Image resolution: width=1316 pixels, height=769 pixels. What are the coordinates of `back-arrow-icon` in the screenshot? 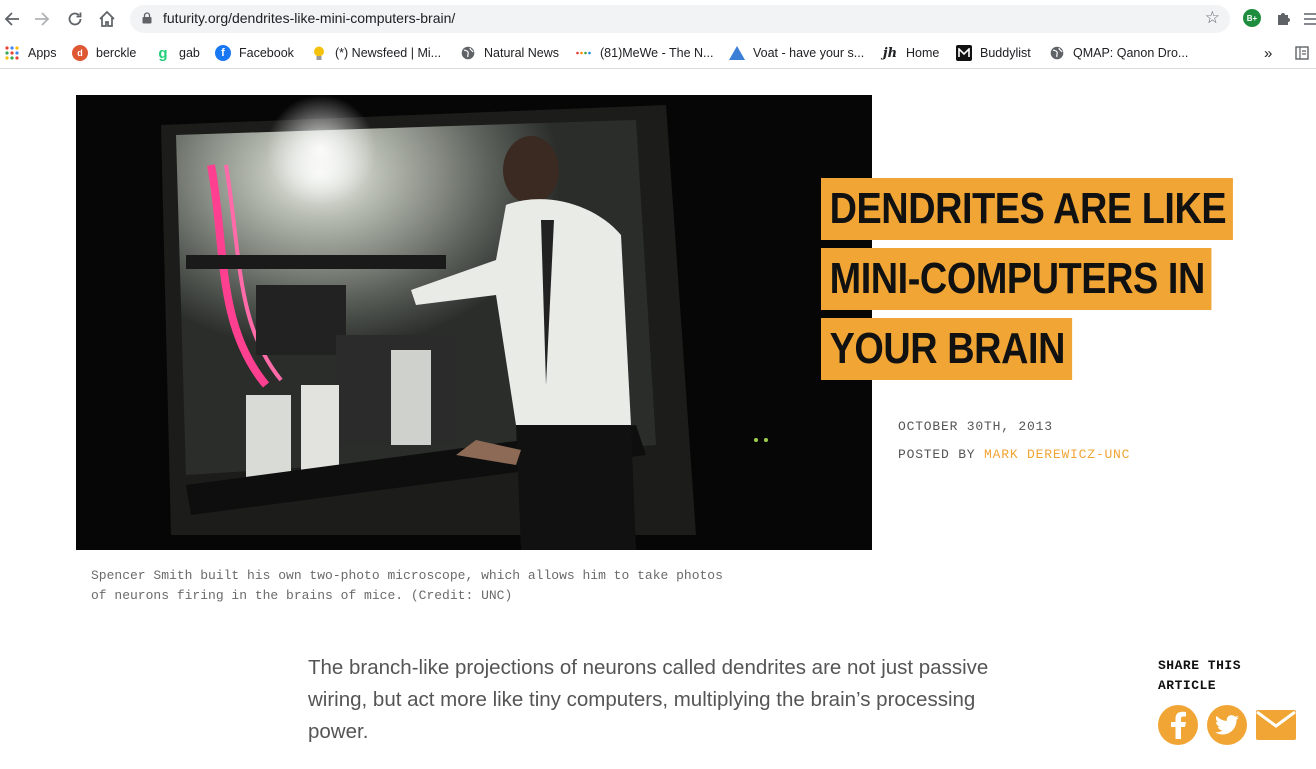 It's located at (12, 19).